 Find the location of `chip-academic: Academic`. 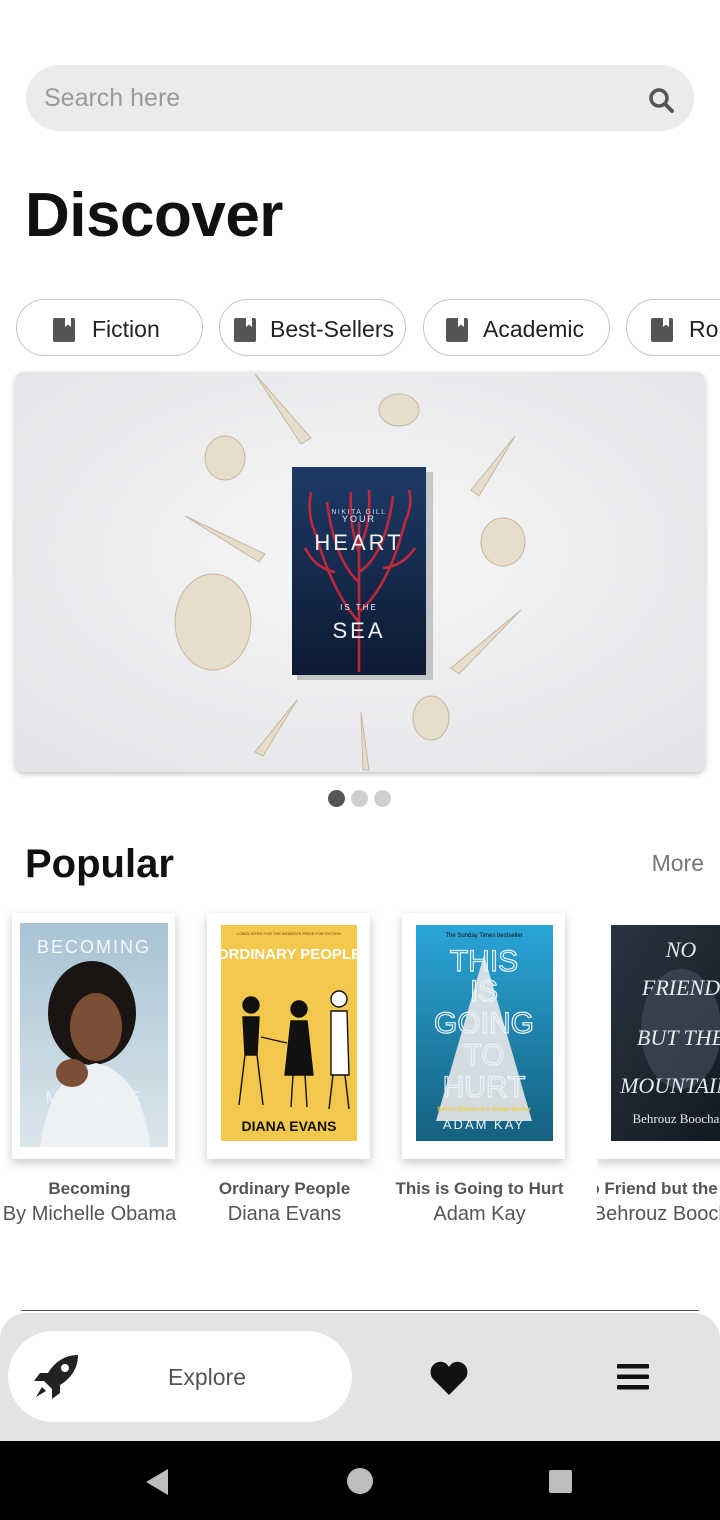

chip-academic: Academic is located at coordinates (516, 327).